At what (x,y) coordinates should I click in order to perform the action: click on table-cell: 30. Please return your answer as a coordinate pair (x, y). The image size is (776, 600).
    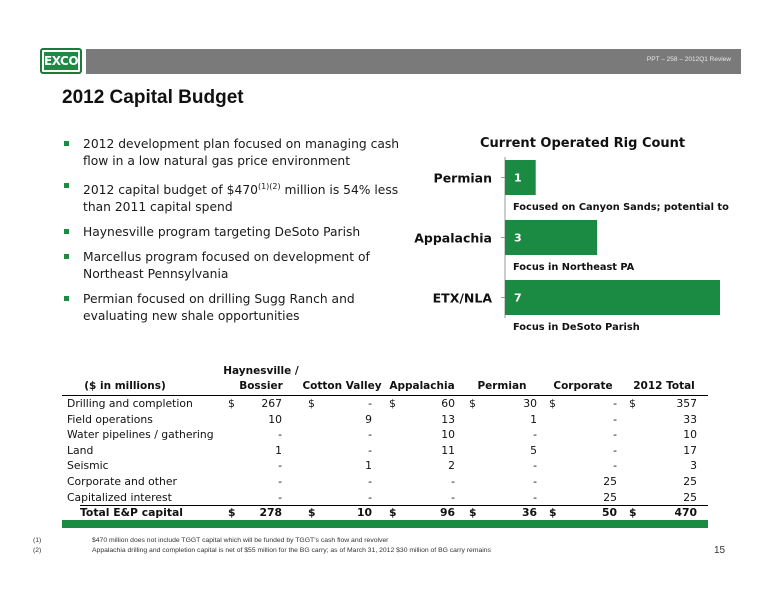
    Looking at the image, I should click on (530, 403).